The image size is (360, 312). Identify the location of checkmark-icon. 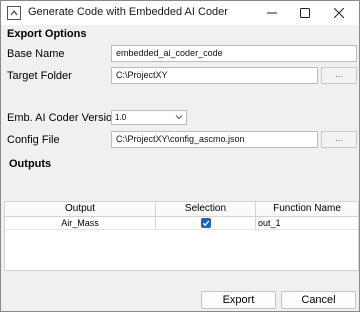
(205, 223).